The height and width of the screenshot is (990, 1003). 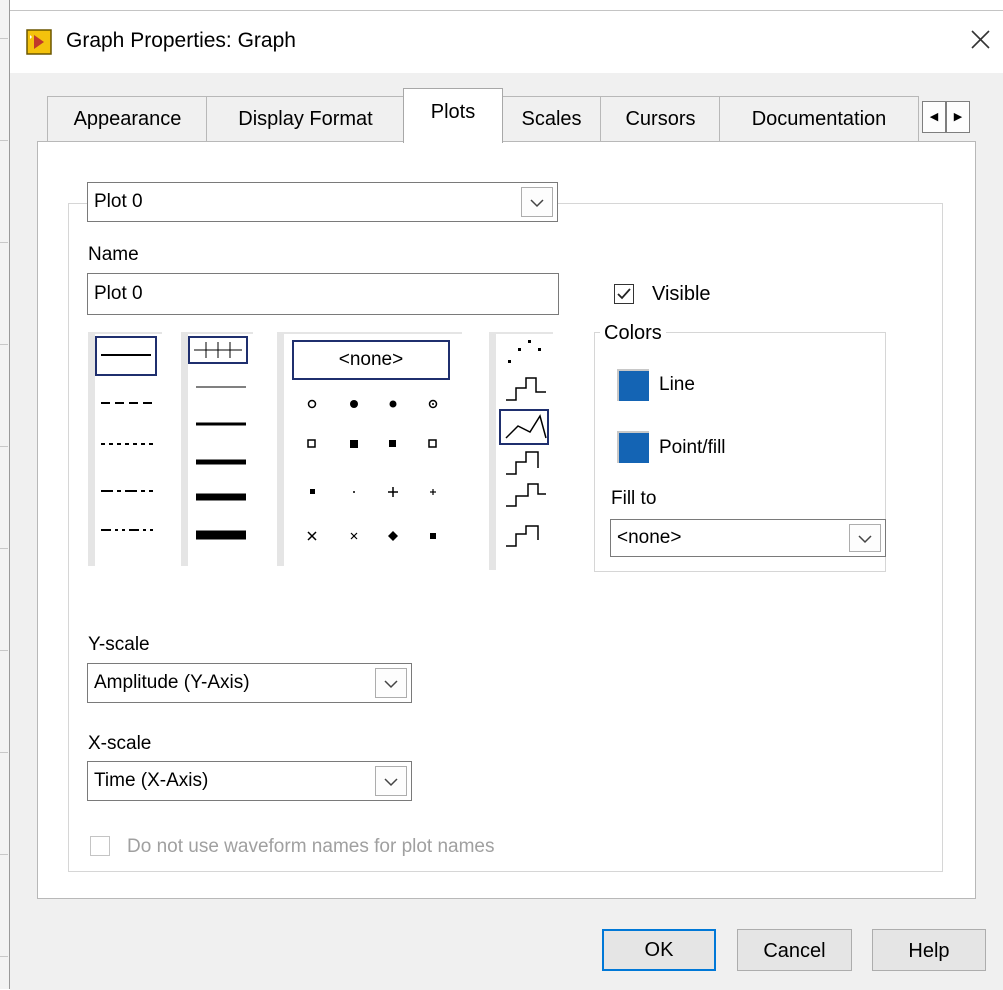 What do you see at coordinates (453, 115) in the screenshot?
I see `tab-plots: Plots` at bounding box center [453, 115].